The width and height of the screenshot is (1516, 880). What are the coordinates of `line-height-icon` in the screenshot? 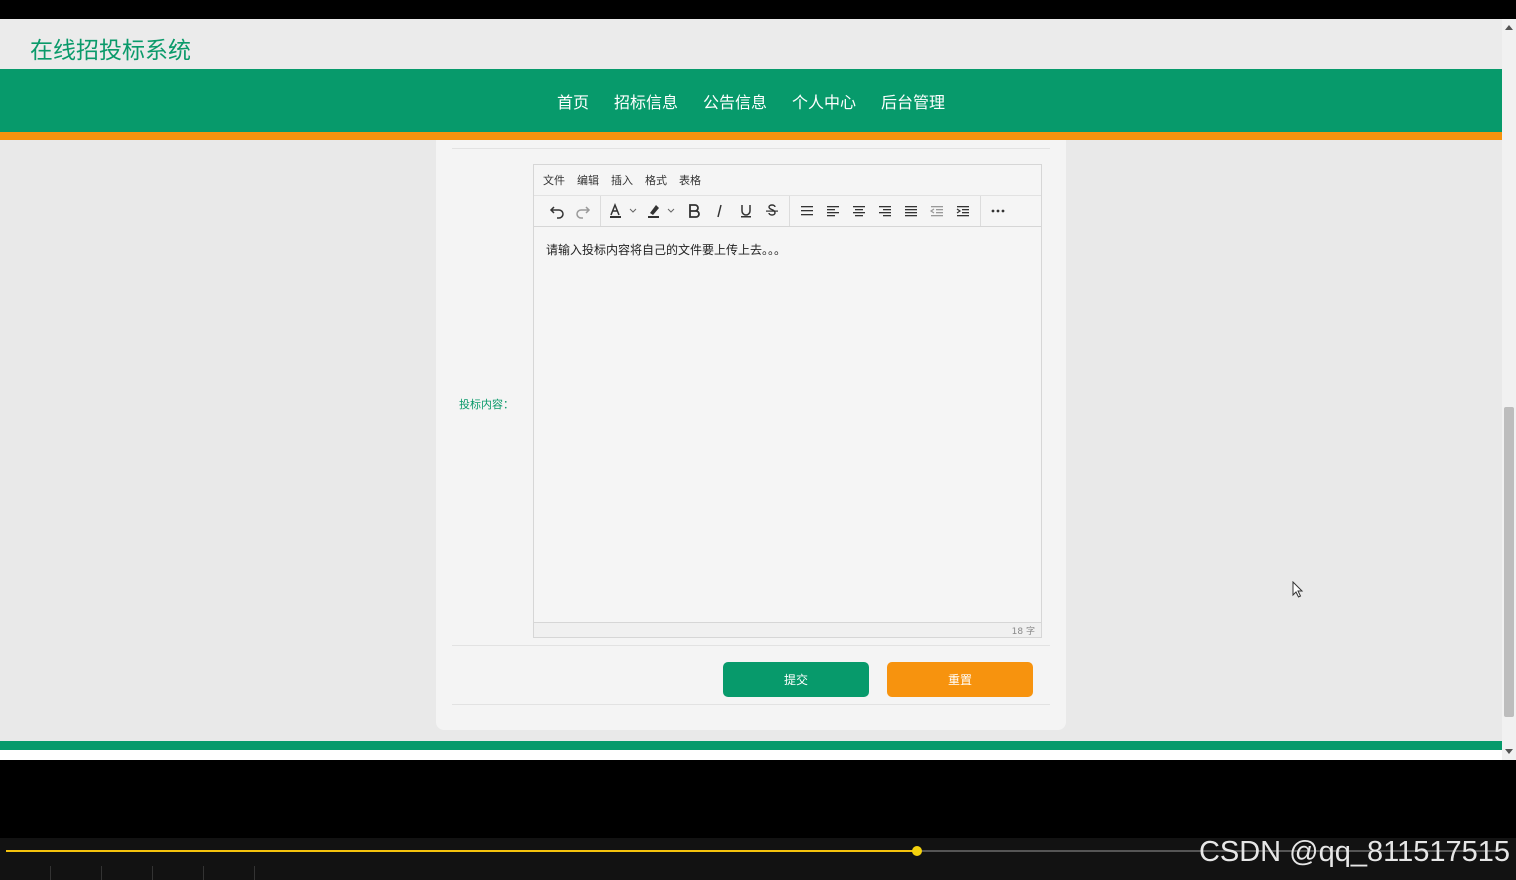 It's located at (807, 211).